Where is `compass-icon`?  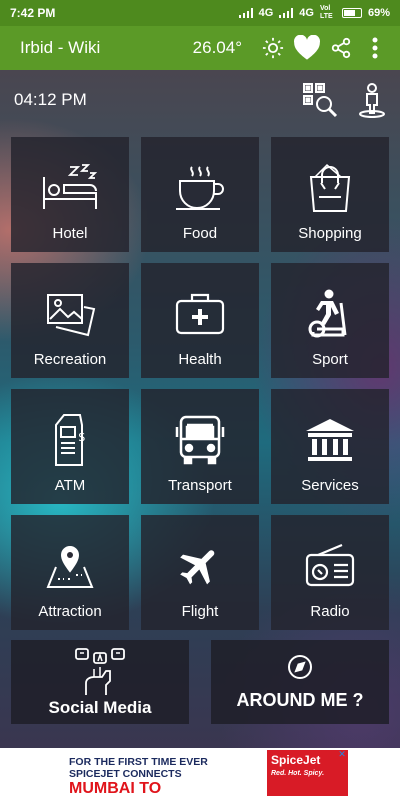 compass-icon is located at coordinates (300, 667).